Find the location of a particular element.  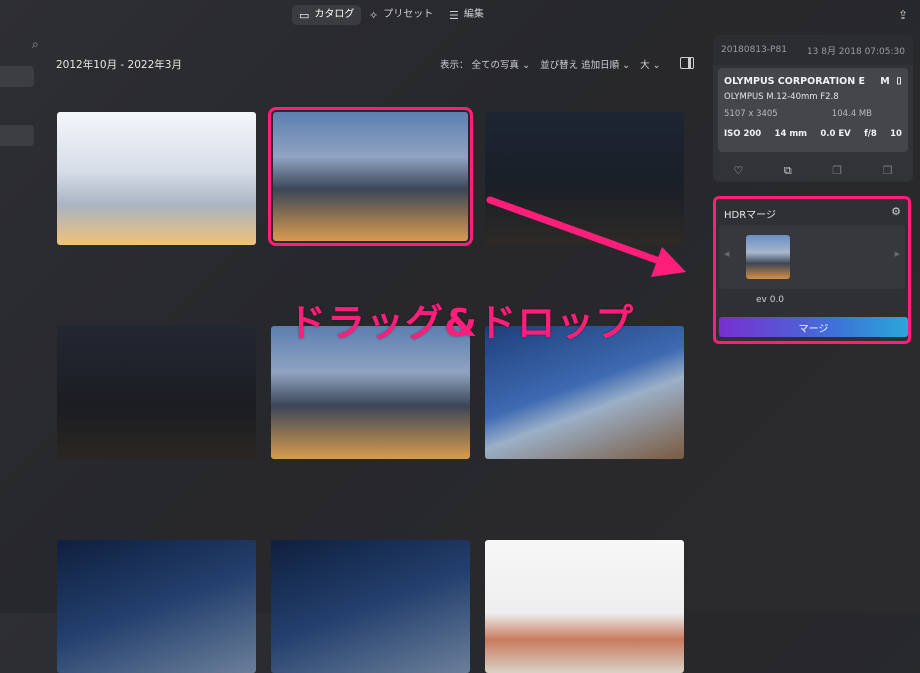

drag-drop-annotation: ドラッグ&ドロップ is located at coordinates (461, 323).